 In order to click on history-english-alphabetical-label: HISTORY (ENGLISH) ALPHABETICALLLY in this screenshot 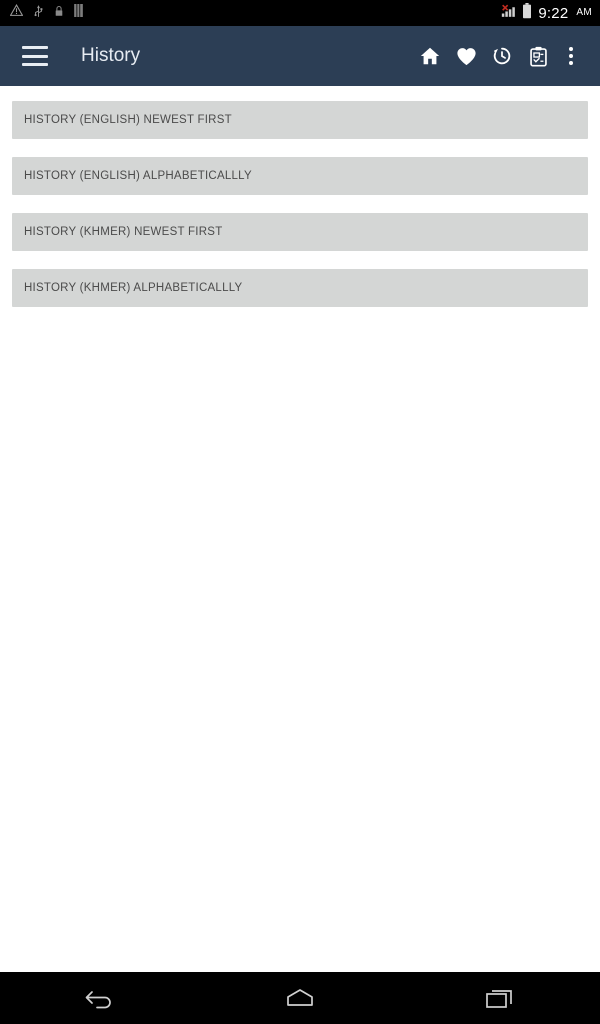, I will do `click(138, 176)`.